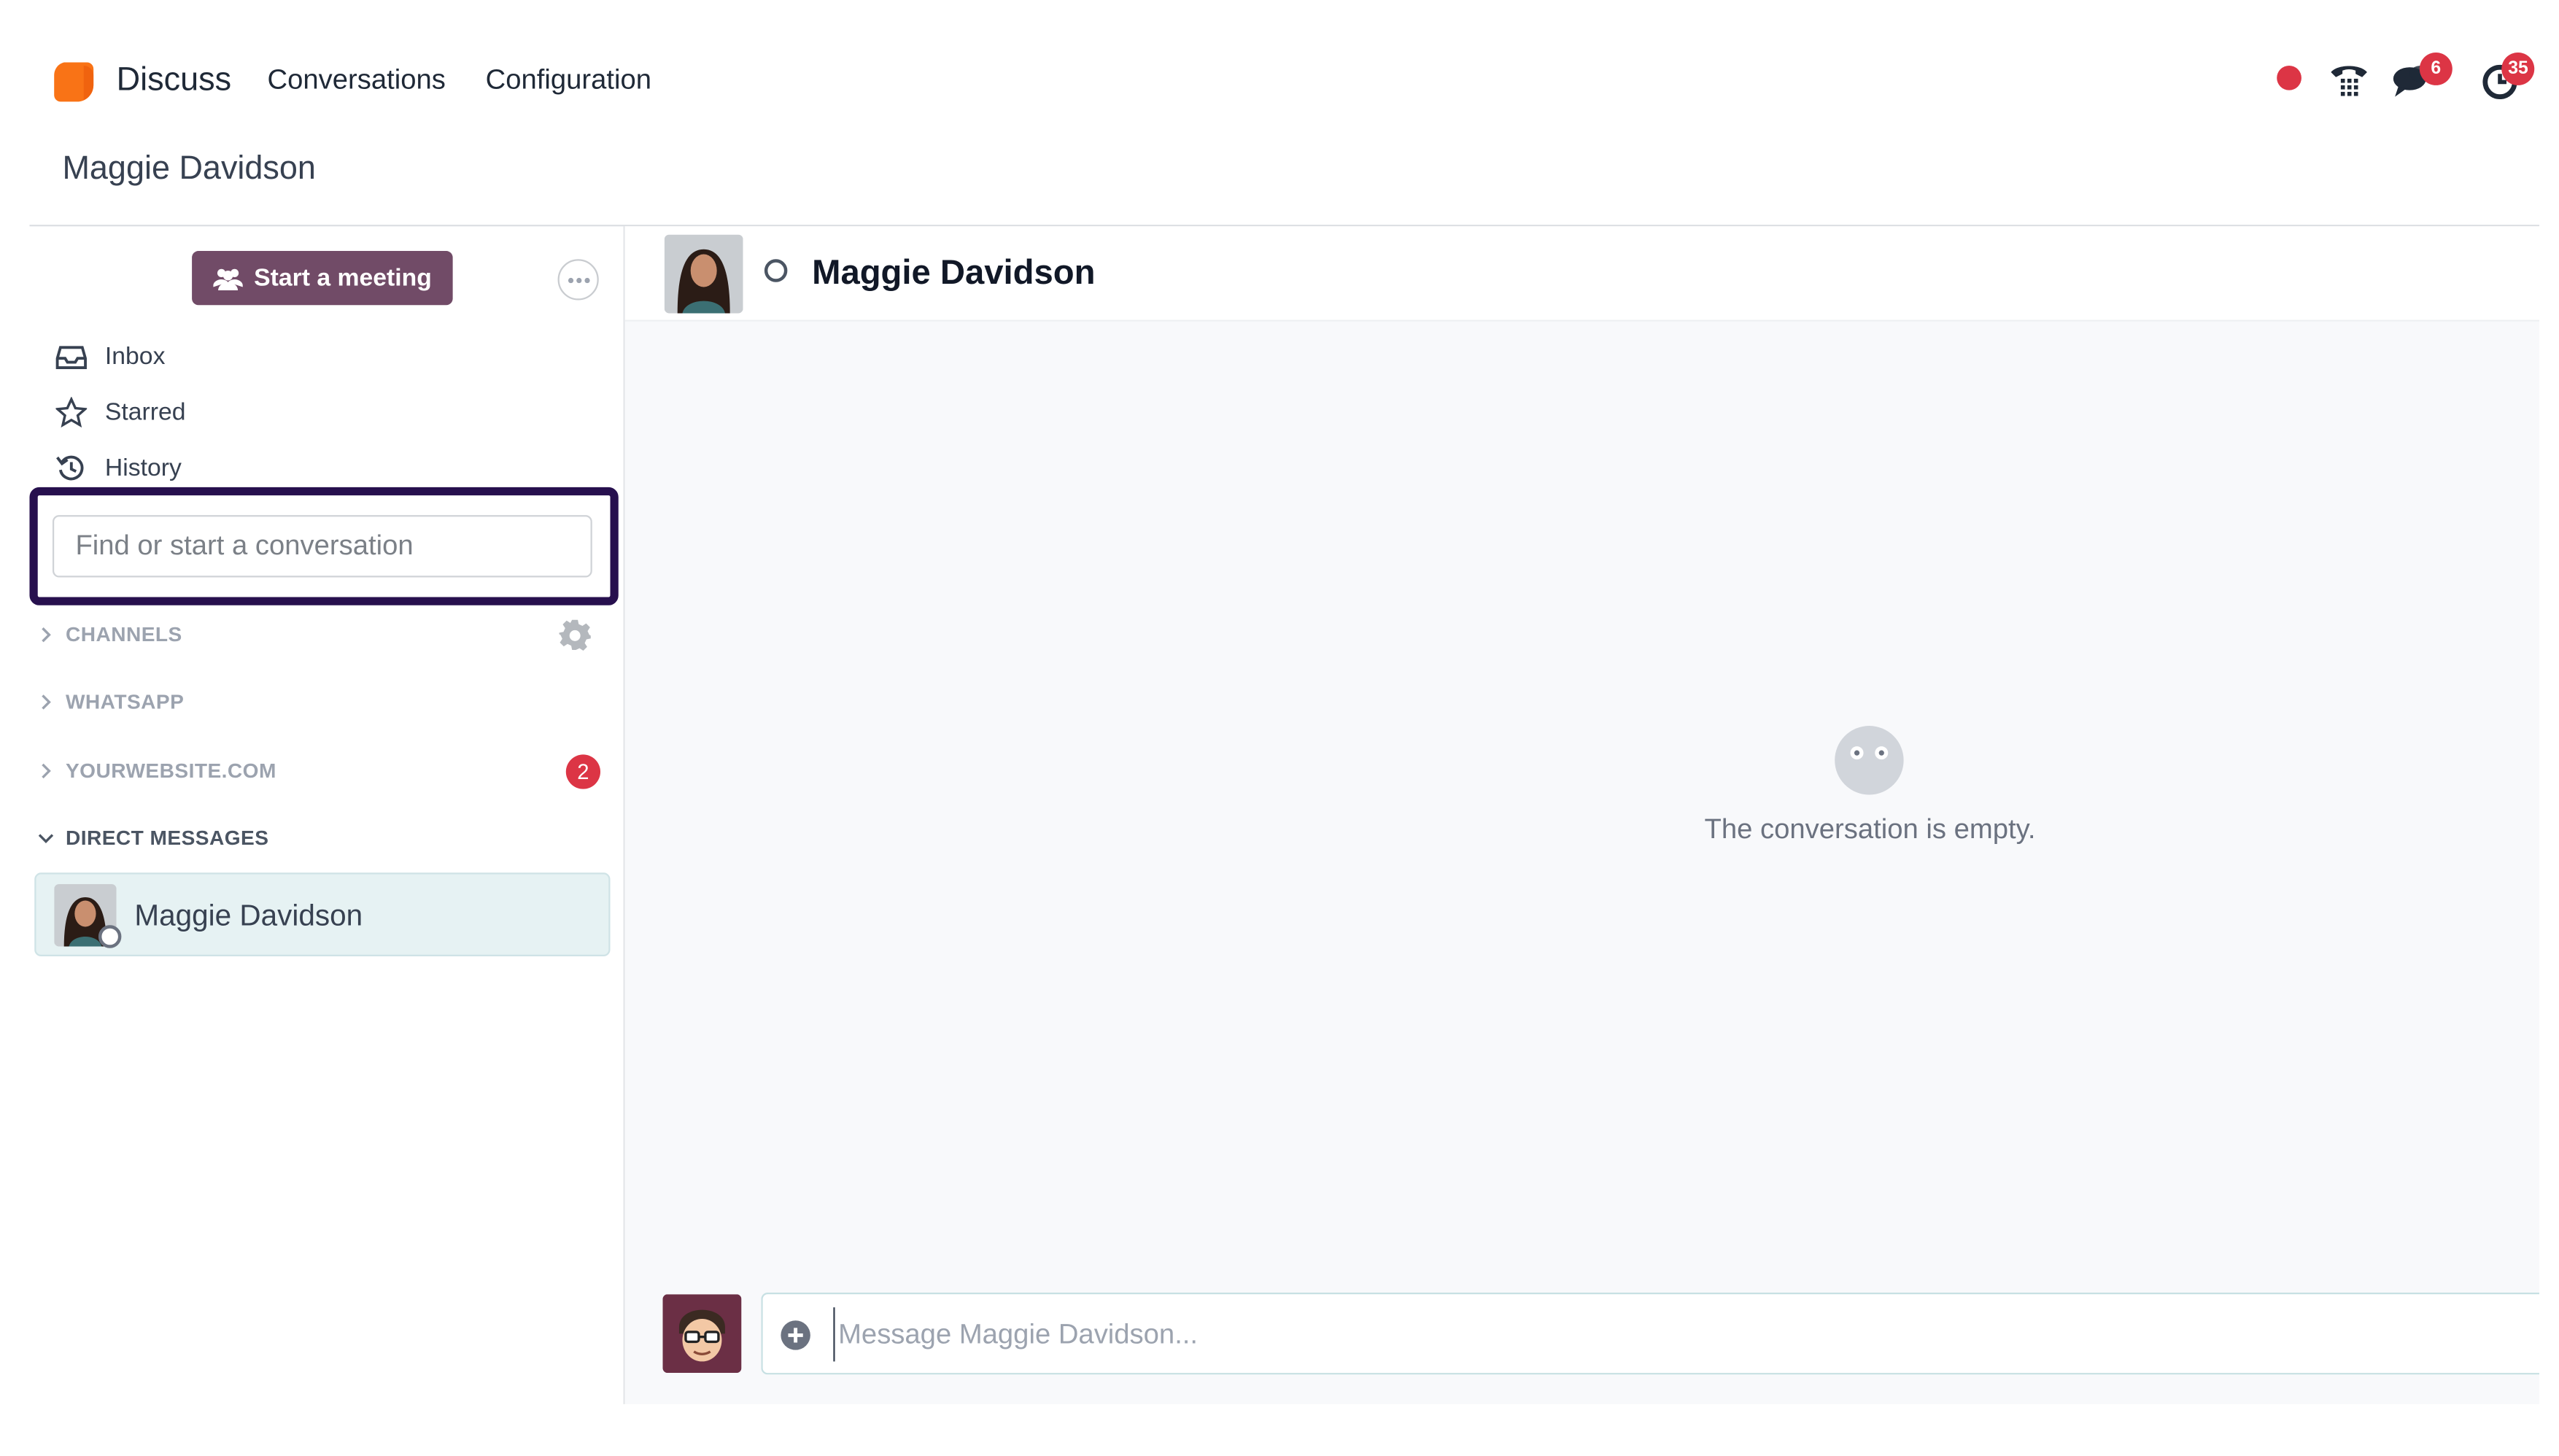  Describe the element at coordinates (135, 356) in the screenshot. I see `sidebar-item-label: Inbox` at that location.